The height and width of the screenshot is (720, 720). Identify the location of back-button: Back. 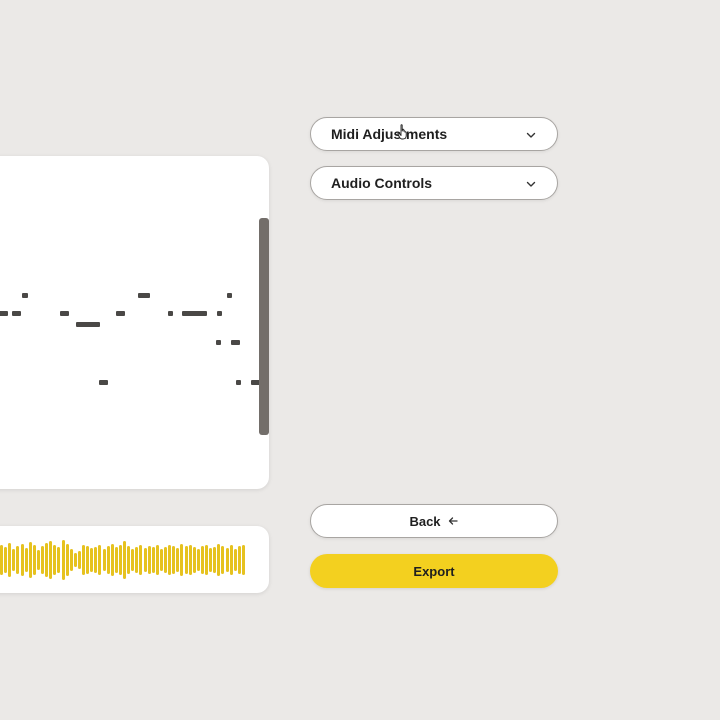
(434, 521).